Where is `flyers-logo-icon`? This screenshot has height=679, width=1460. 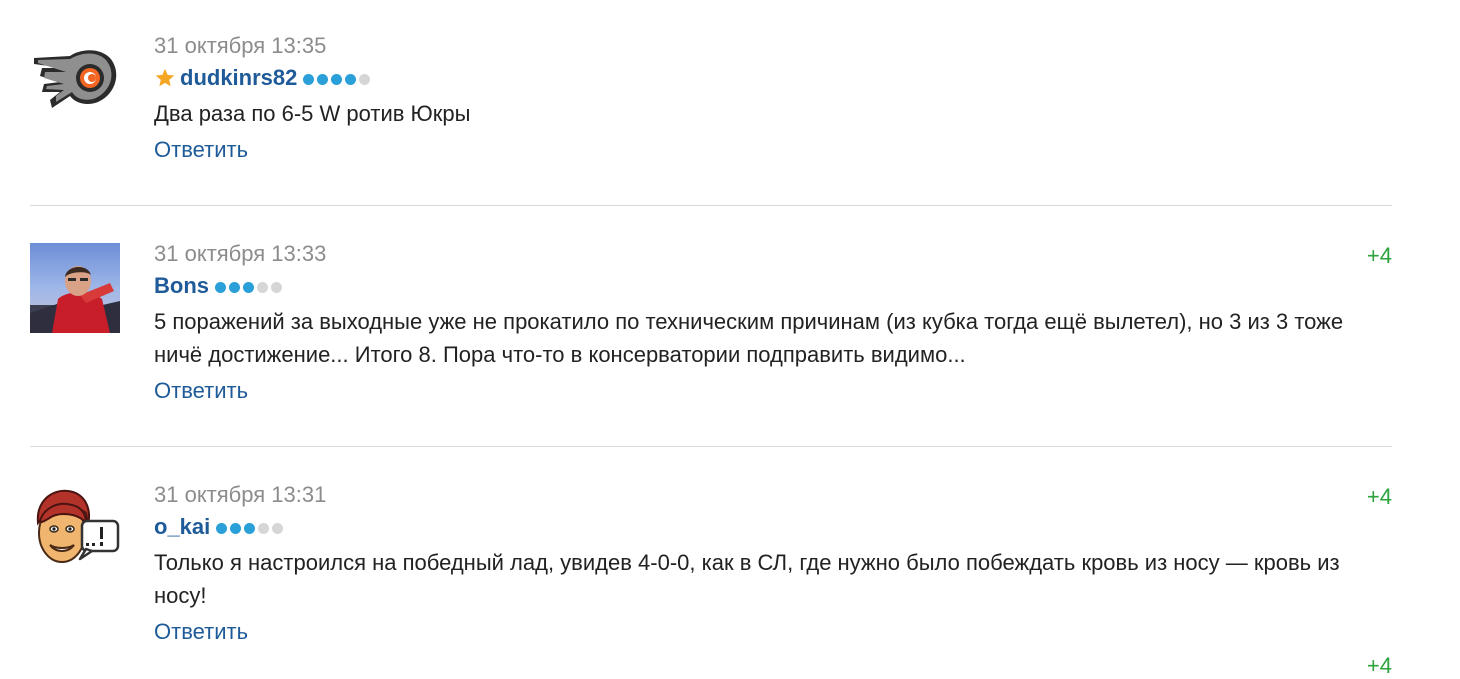
flyers-logo-icon is located at coordinates (75, 81).